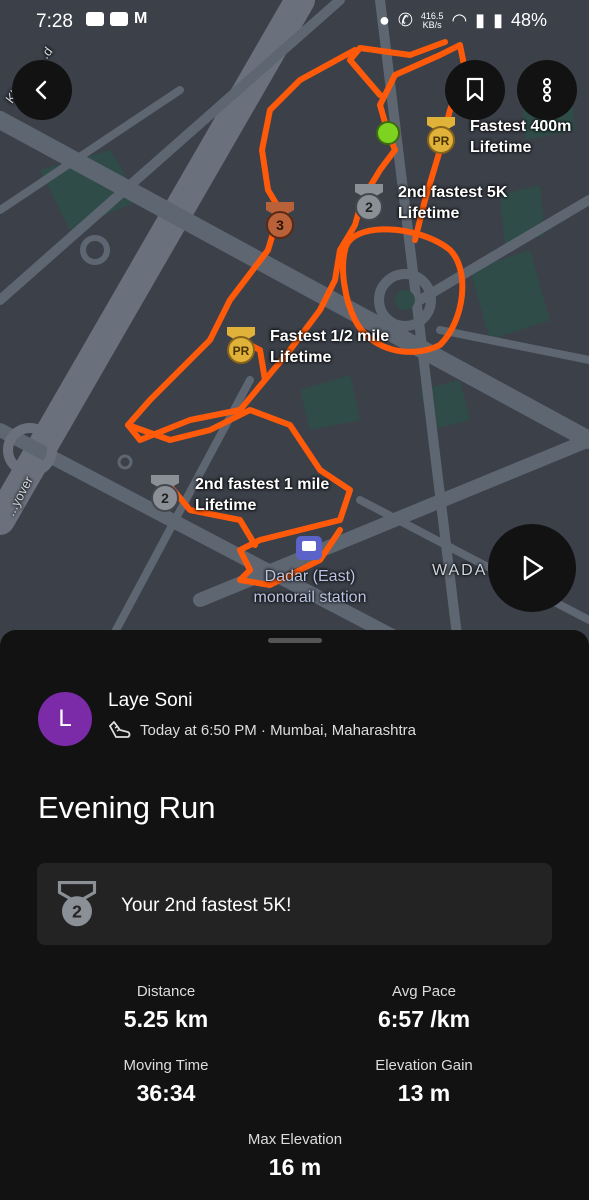 This screenshot has height=1200, width=589. I want to click on achievement-card: 2 Your 2nd fastest 5K!, so click(294, 904).